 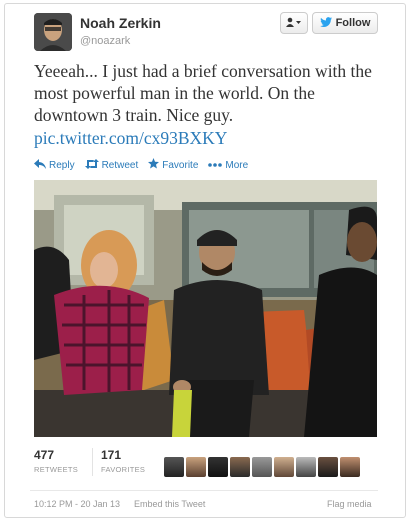 What do you see at coordinates (325, 23) in the screenshot?
I see `twitter-bird-icon` at bounding box center [325, 23].